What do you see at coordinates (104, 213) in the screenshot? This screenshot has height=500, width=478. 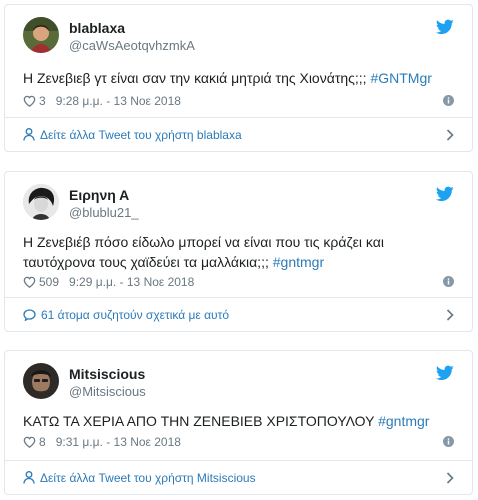 I see `screen-name: @blublu21_` at bounding box center [104, 213].